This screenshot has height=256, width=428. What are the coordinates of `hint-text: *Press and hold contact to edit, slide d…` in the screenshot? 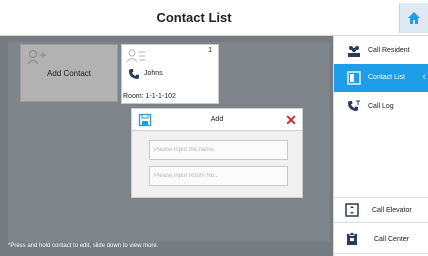 It's located at (83, 246).